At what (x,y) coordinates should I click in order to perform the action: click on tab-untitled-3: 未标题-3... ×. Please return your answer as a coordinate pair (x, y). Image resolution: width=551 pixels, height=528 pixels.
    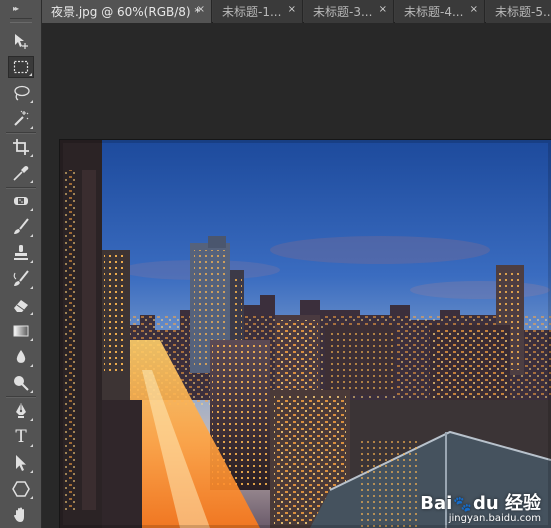
    Looking at the image, I should click on (349, 11).